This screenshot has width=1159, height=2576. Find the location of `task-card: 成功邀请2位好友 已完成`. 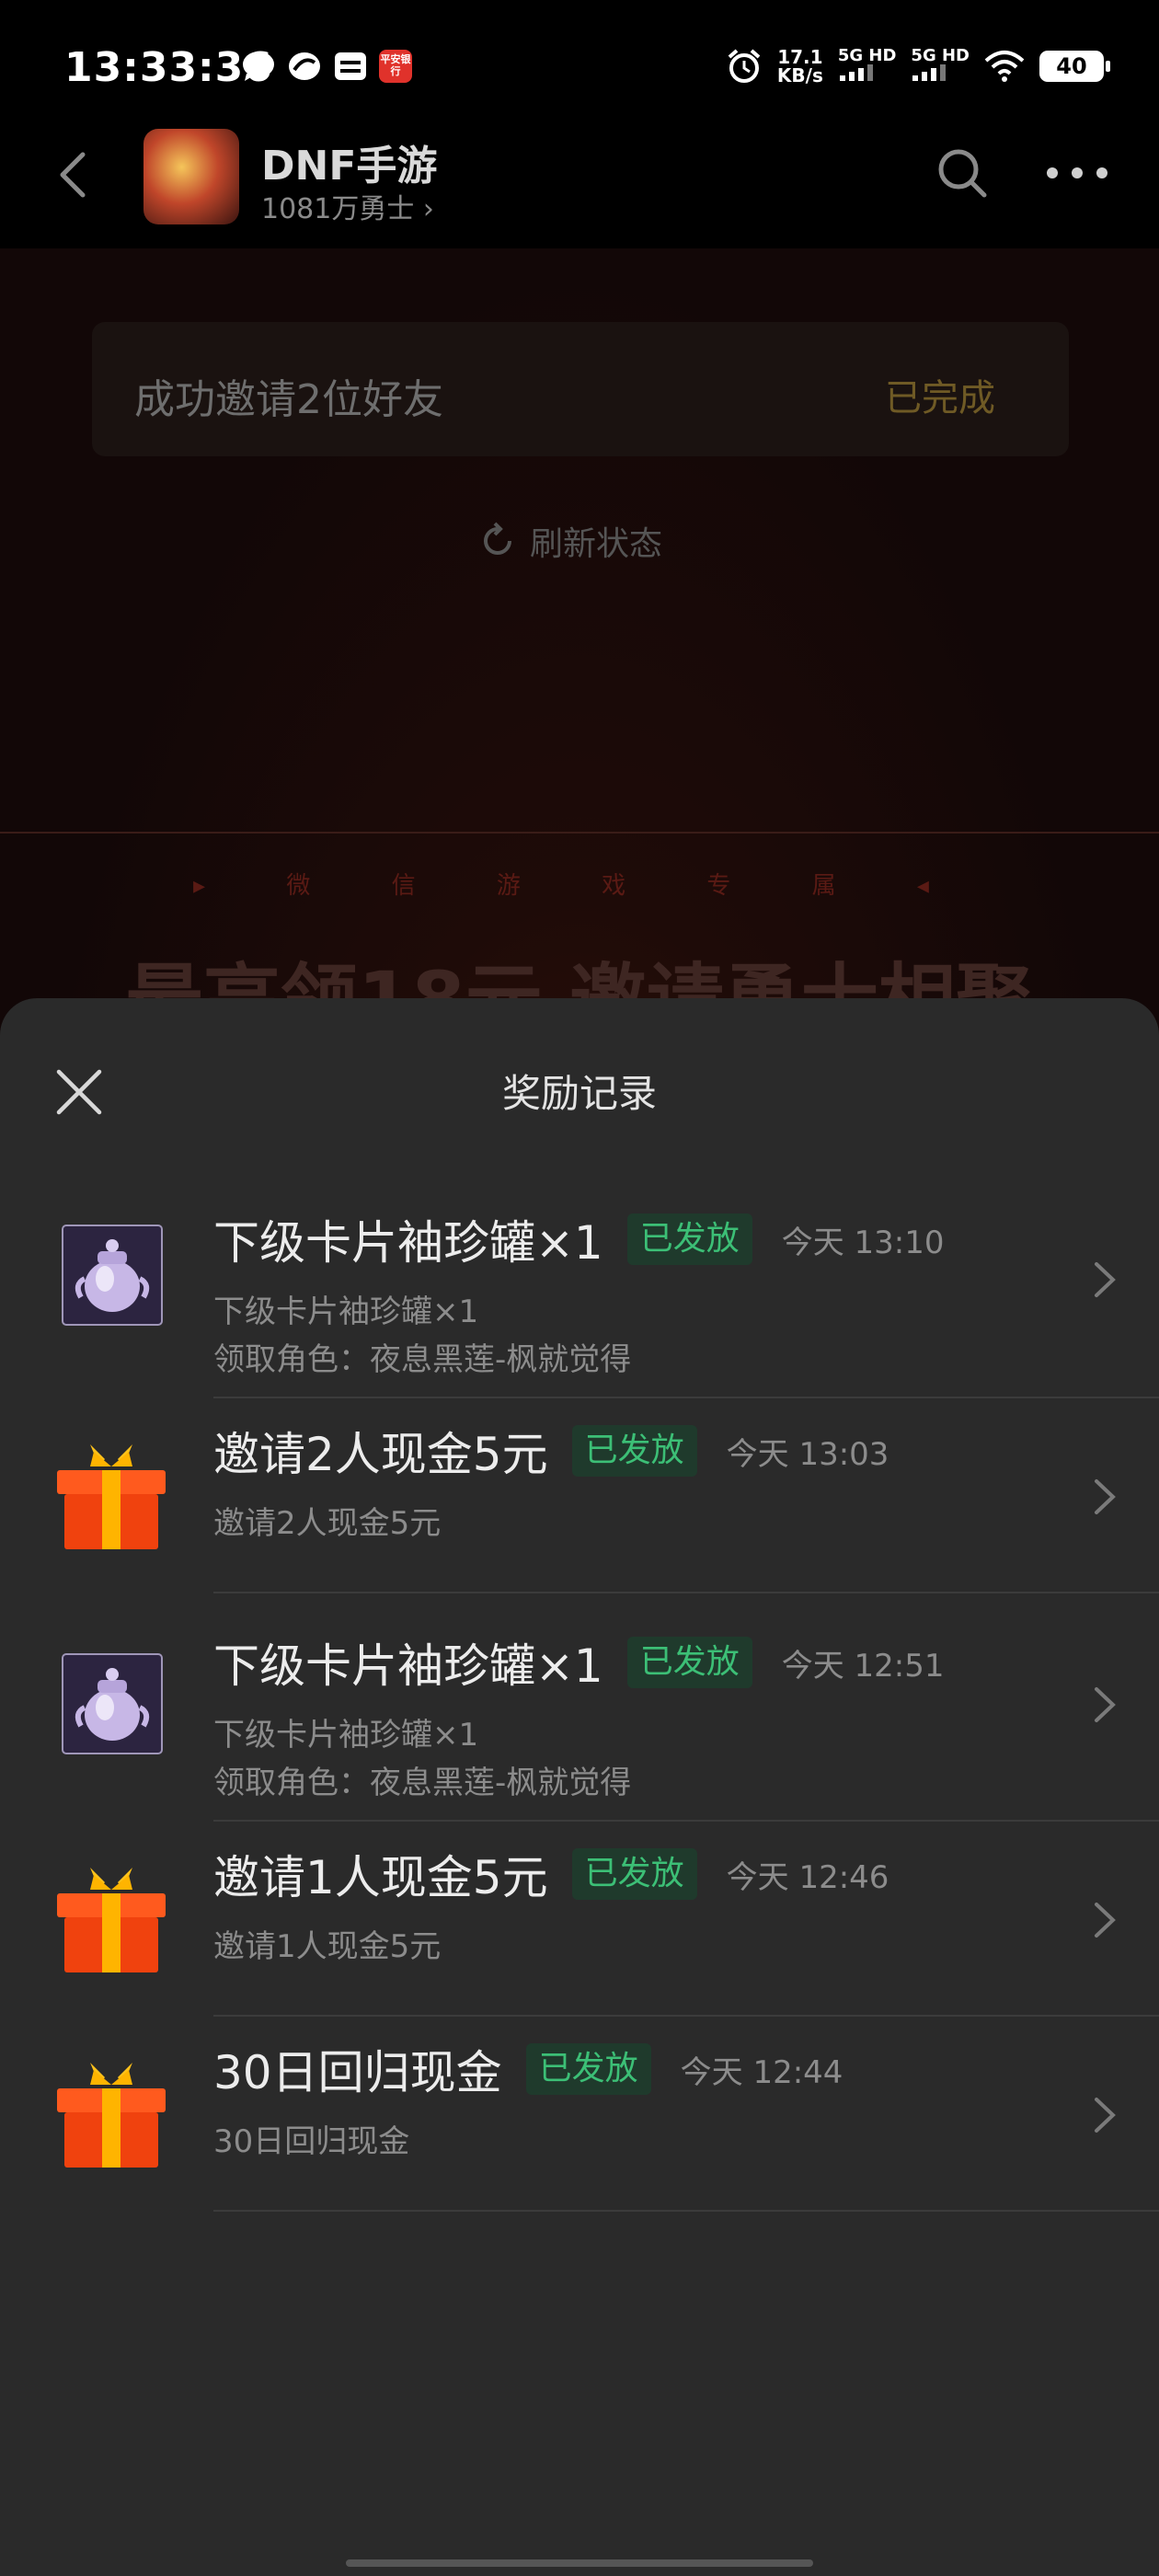

task-card: 成功邀请2位好友 已完成 is located at coordinates (580, 389).